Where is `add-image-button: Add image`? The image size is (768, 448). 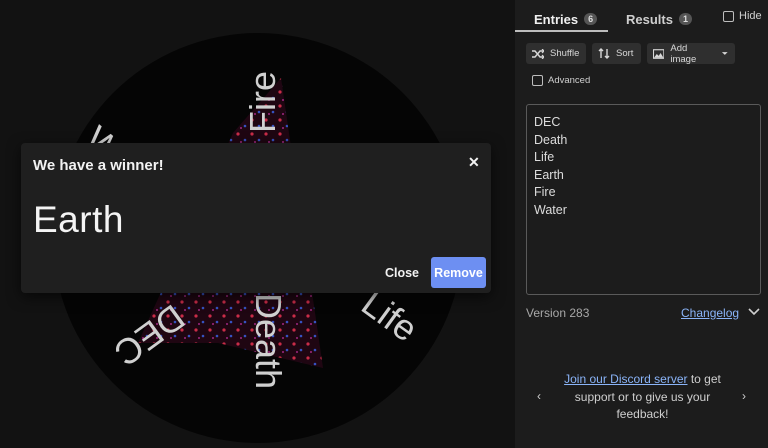
add-image-button: Add image is located at coordinates (691, 53).